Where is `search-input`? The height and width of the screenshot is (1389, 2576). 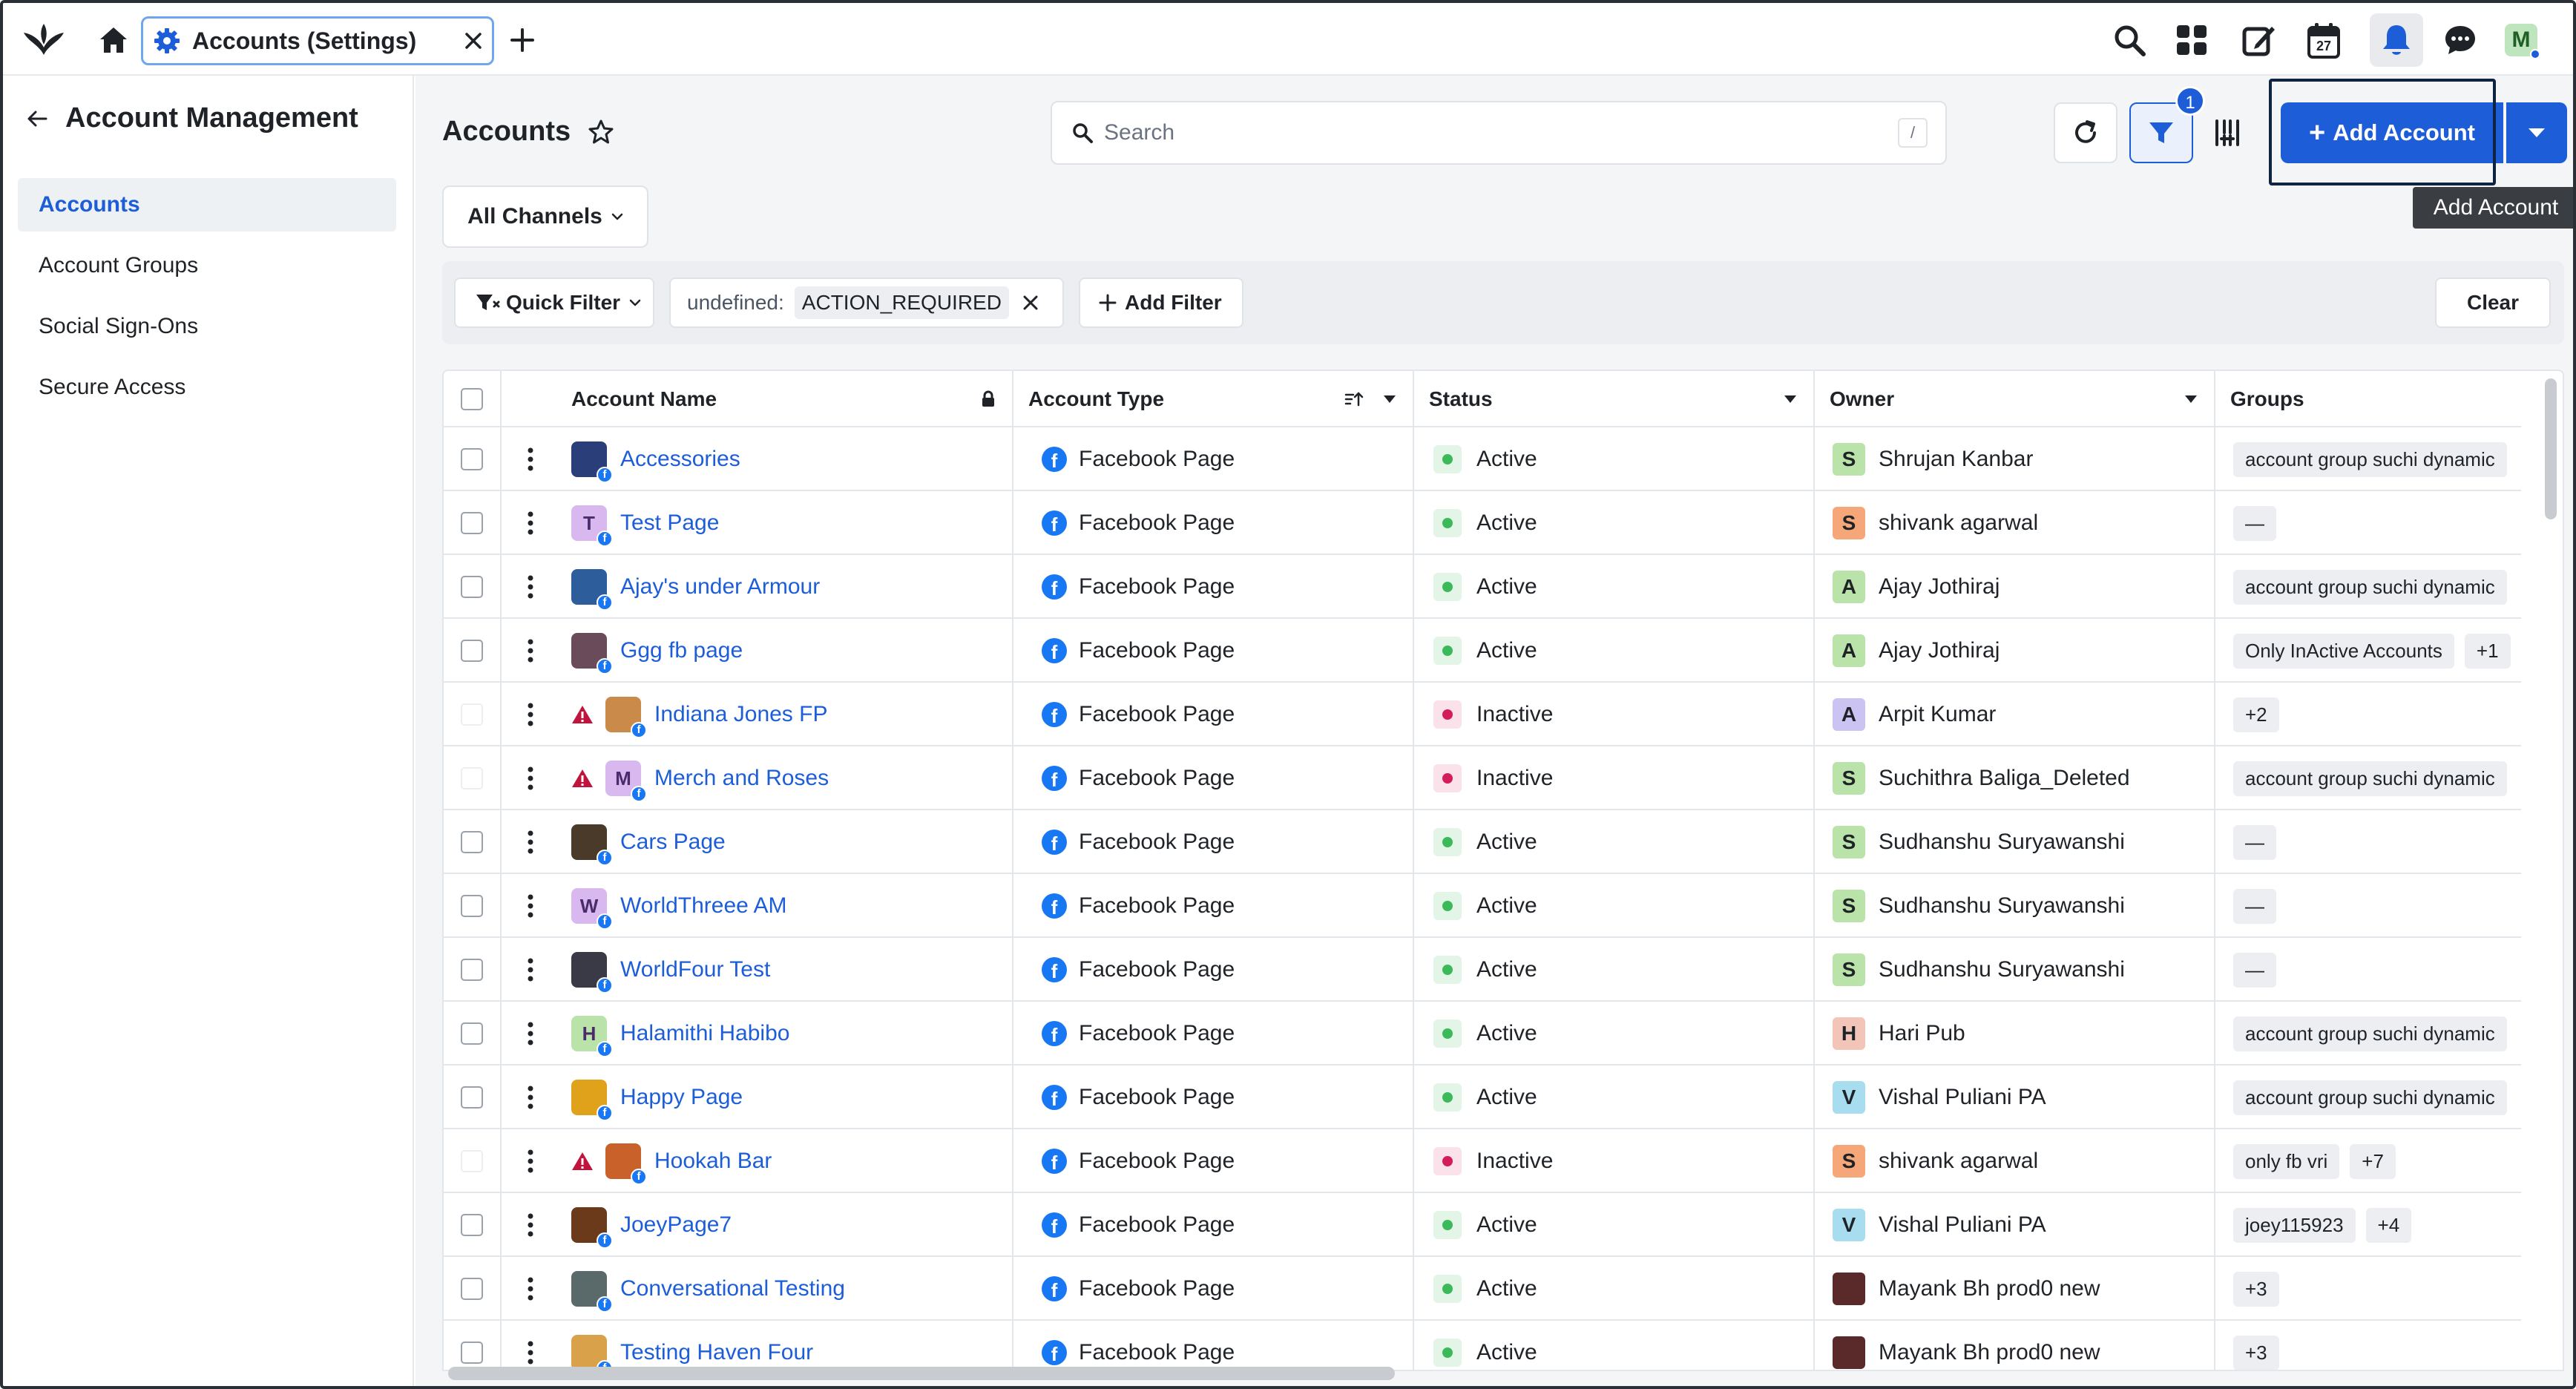
search-input is located at coordinates (1475, 132).